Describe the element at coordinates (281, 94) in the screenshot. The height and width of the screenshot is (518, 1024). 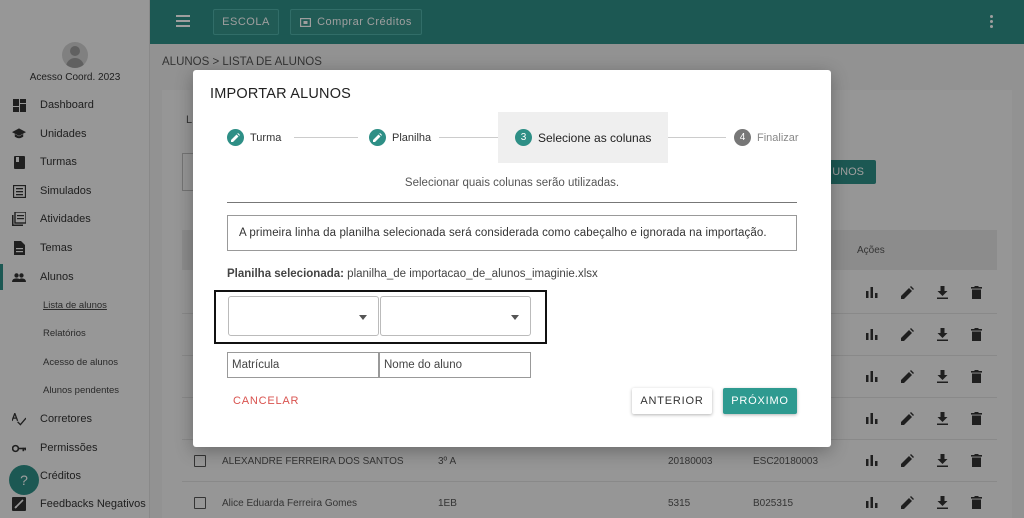
I see `dialog-title: IMPORTAR ALUNOS` at that location.